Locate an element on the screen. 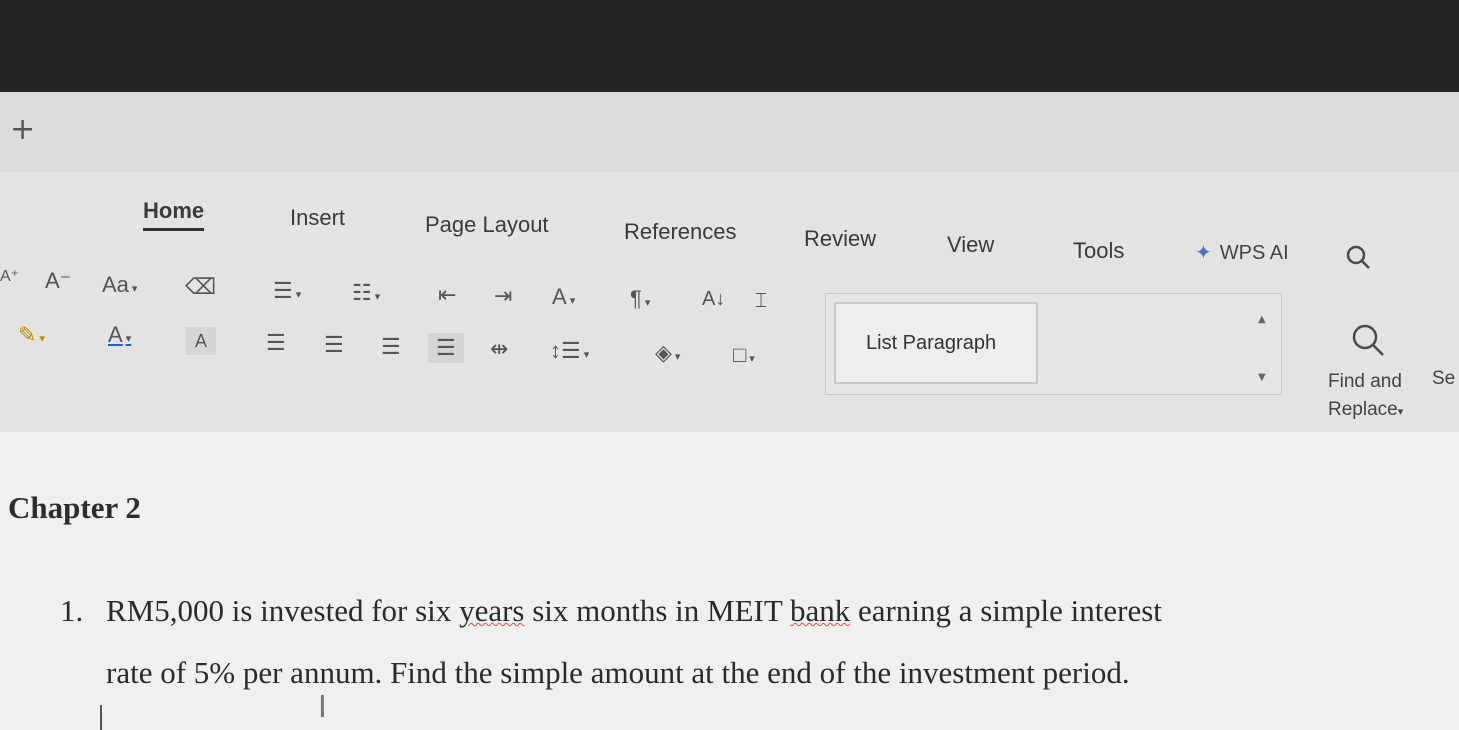 The width and height of the screenshot is (1459, 730). wps-ai-button: ✦ WPS AI is located at coordinates (1242, 252).